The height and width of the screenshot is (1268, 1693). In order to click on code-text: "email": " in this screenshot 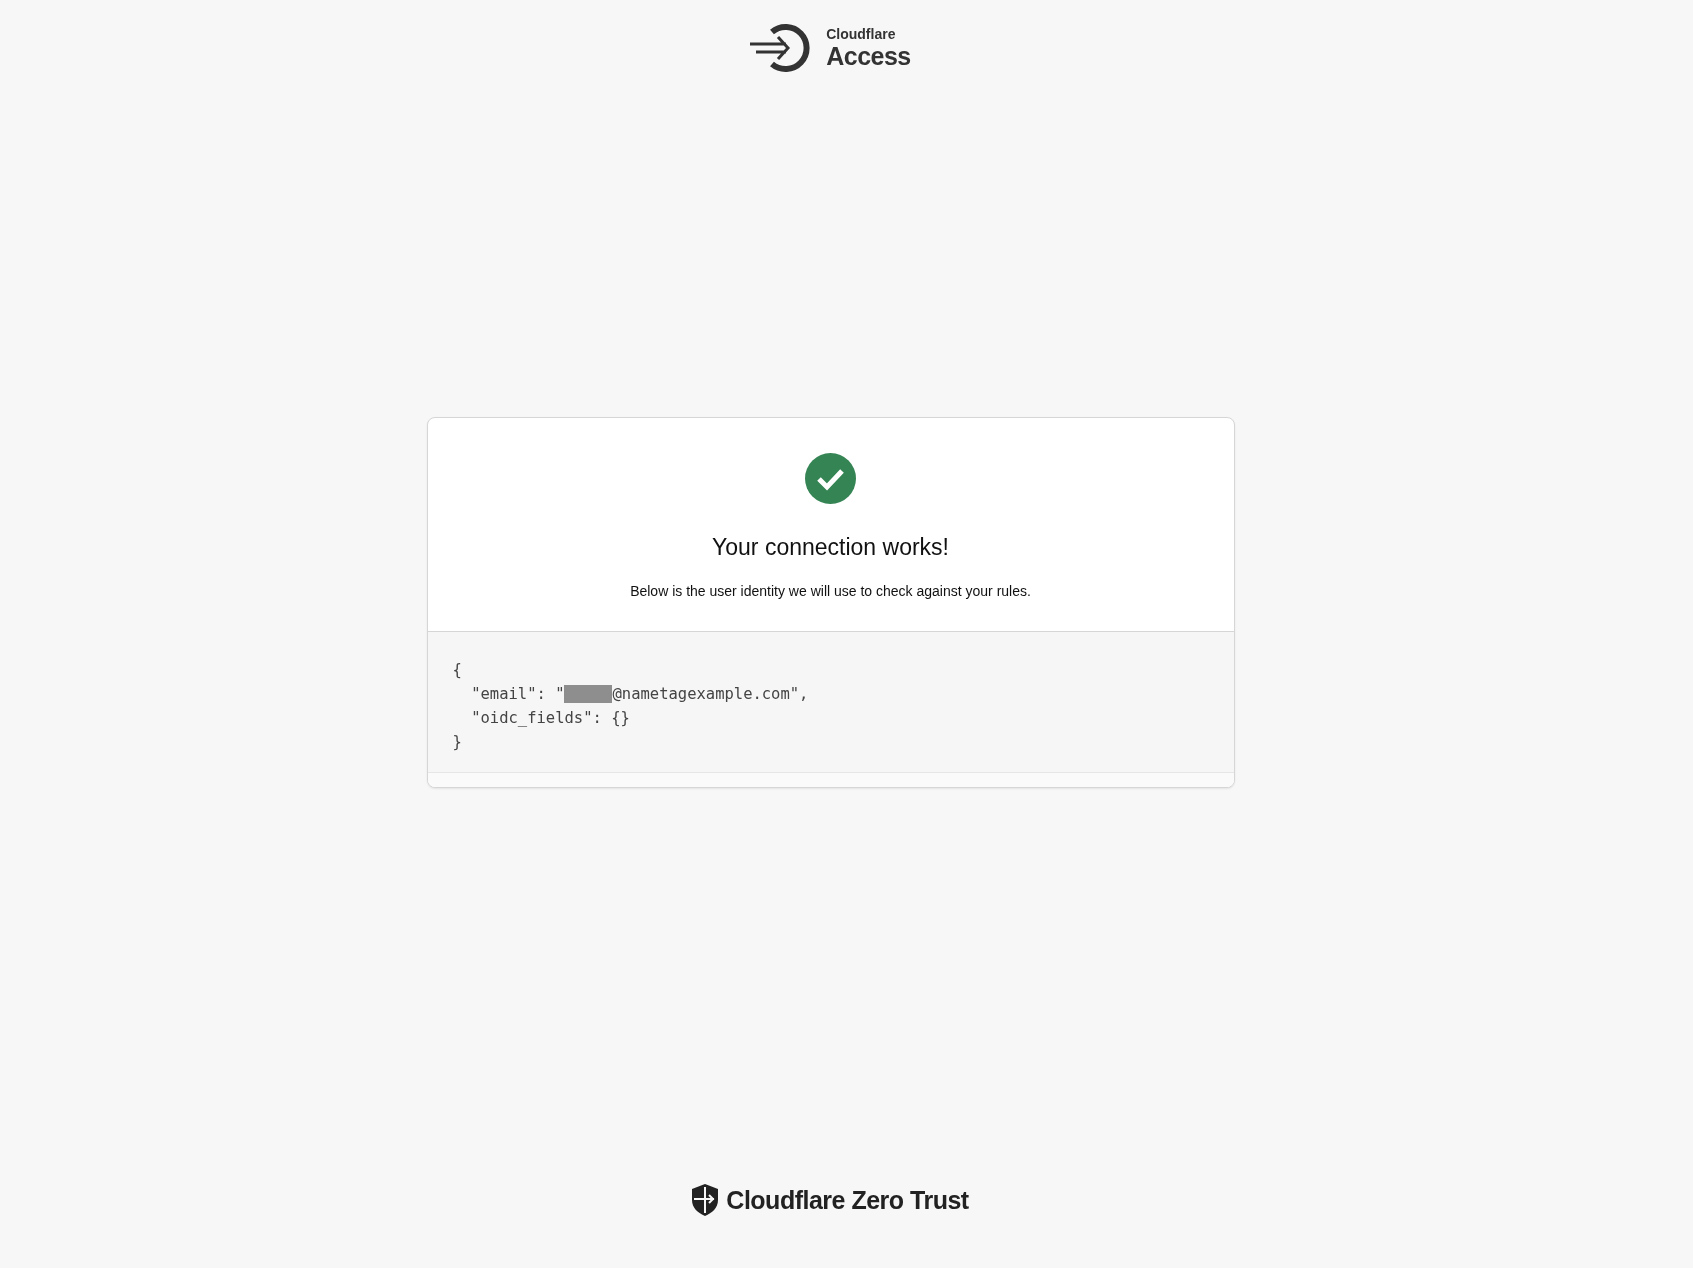, I will do `click(517, 694)`.